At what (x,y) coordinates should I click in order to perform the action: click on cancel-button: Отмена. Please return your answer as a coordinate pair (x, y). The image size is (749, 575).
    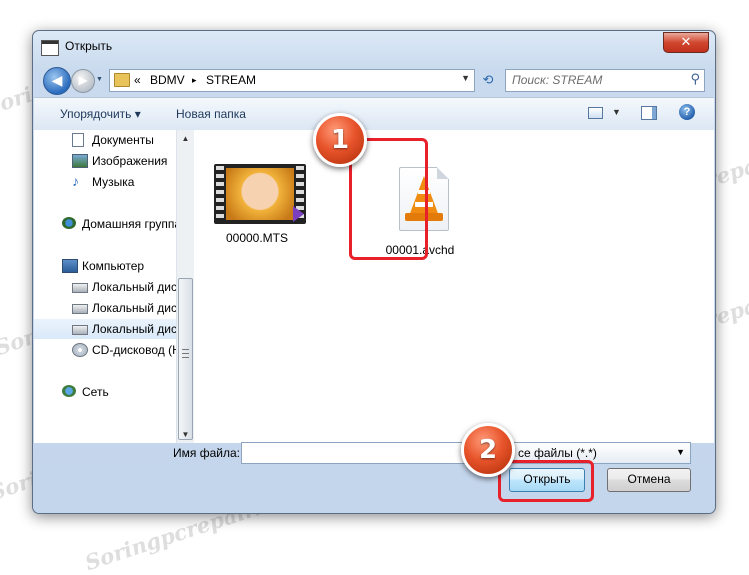
    Looking at the image, I should click on (649, 480).